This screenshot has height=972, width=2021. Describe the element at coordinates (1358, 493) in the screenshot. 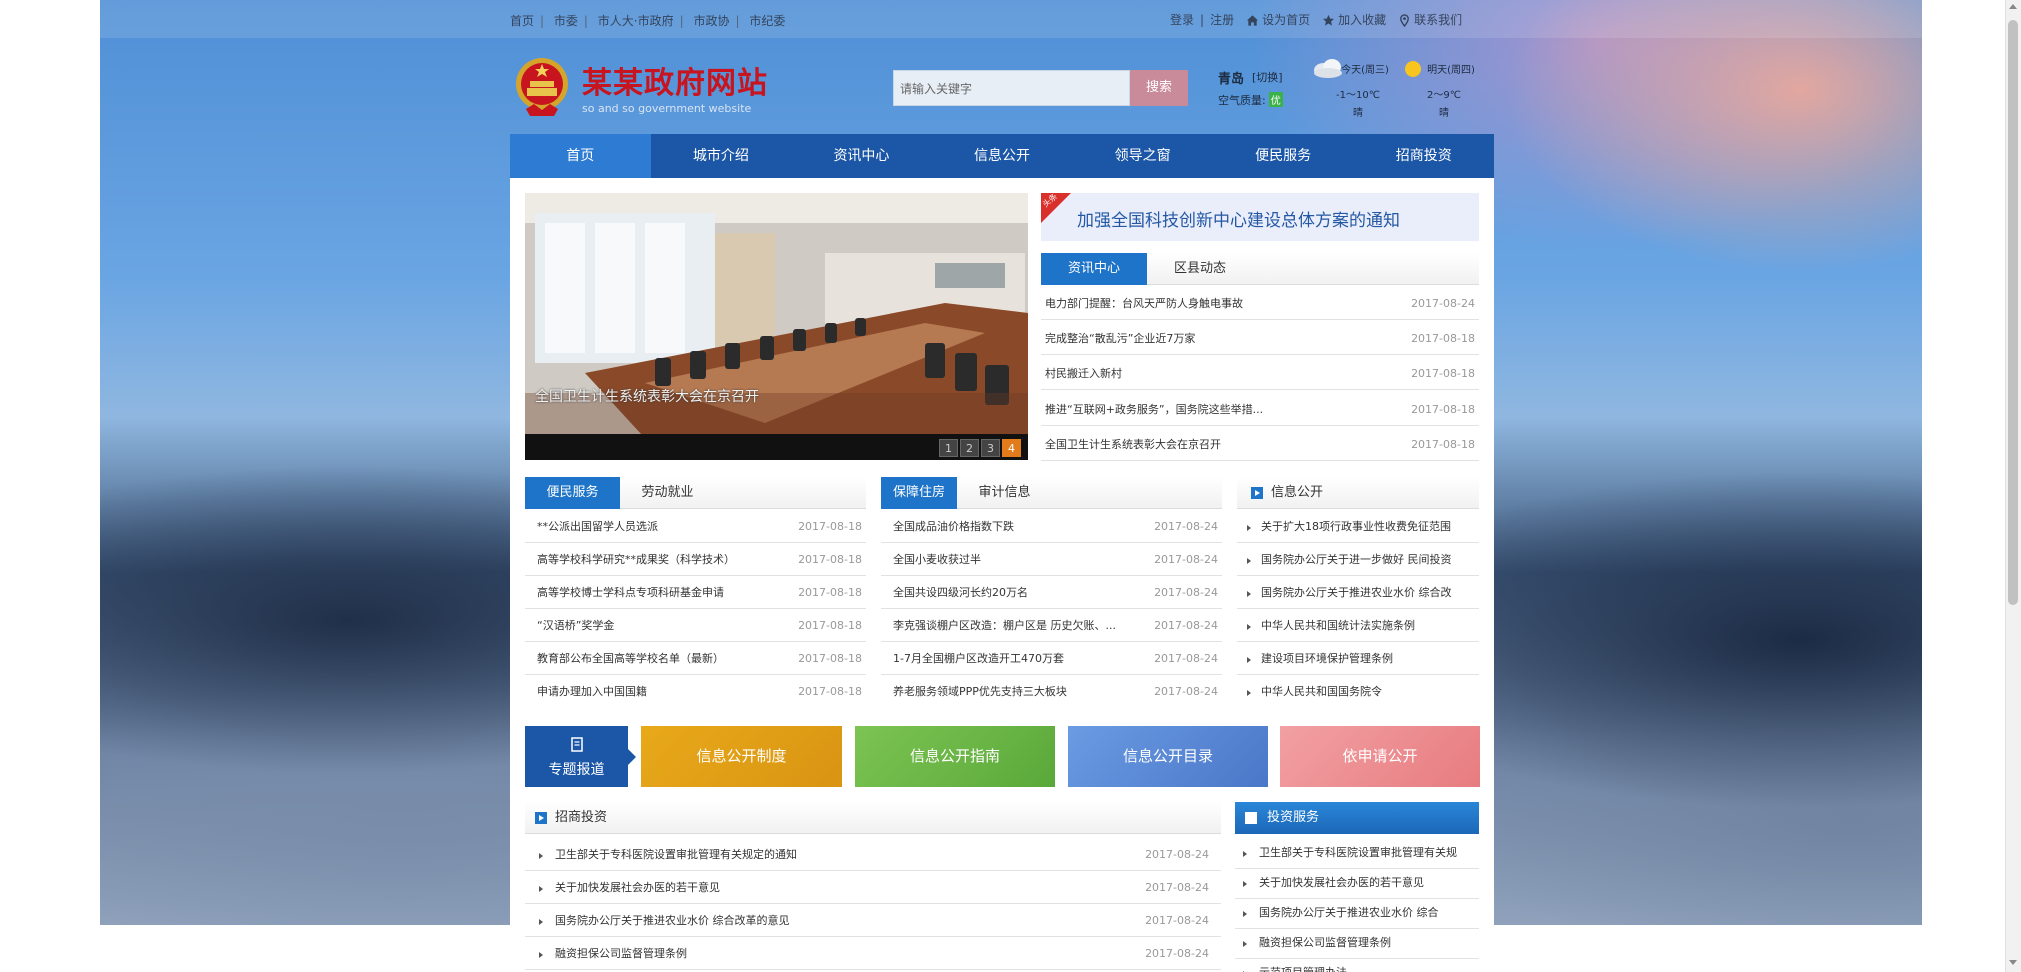

I see `info-open-header: 信息公开` at that location.